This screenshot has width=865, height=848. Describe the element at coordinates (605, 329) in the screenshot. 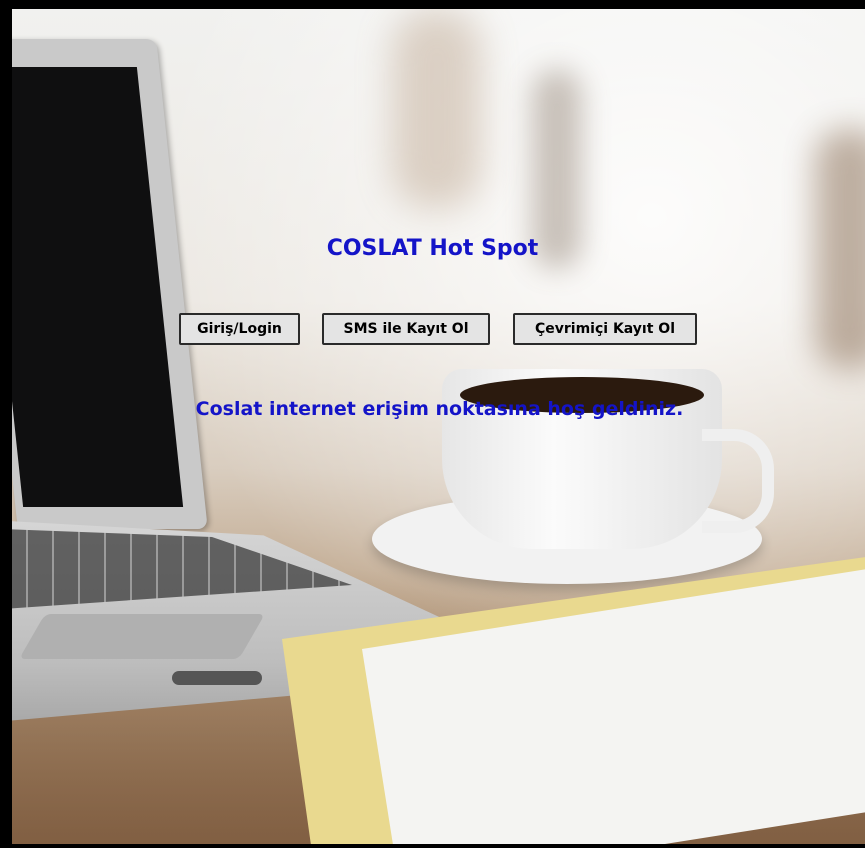

I see `online-register-button: Çevrimiçi Kayıt Ol` at that location.